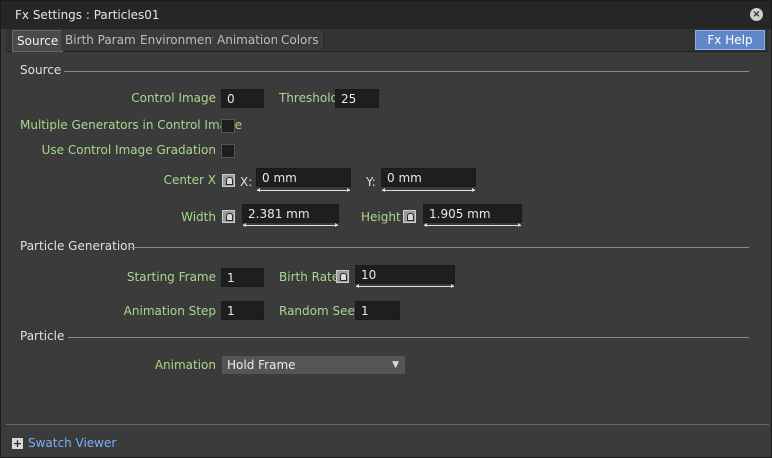 Image resolution: width=772 pixels, height=458 pixels. What do you see at coordinates (730, 40) in the screenshot?
I see `fx-help-button: Fx Help` at bounding box center [730, 40].